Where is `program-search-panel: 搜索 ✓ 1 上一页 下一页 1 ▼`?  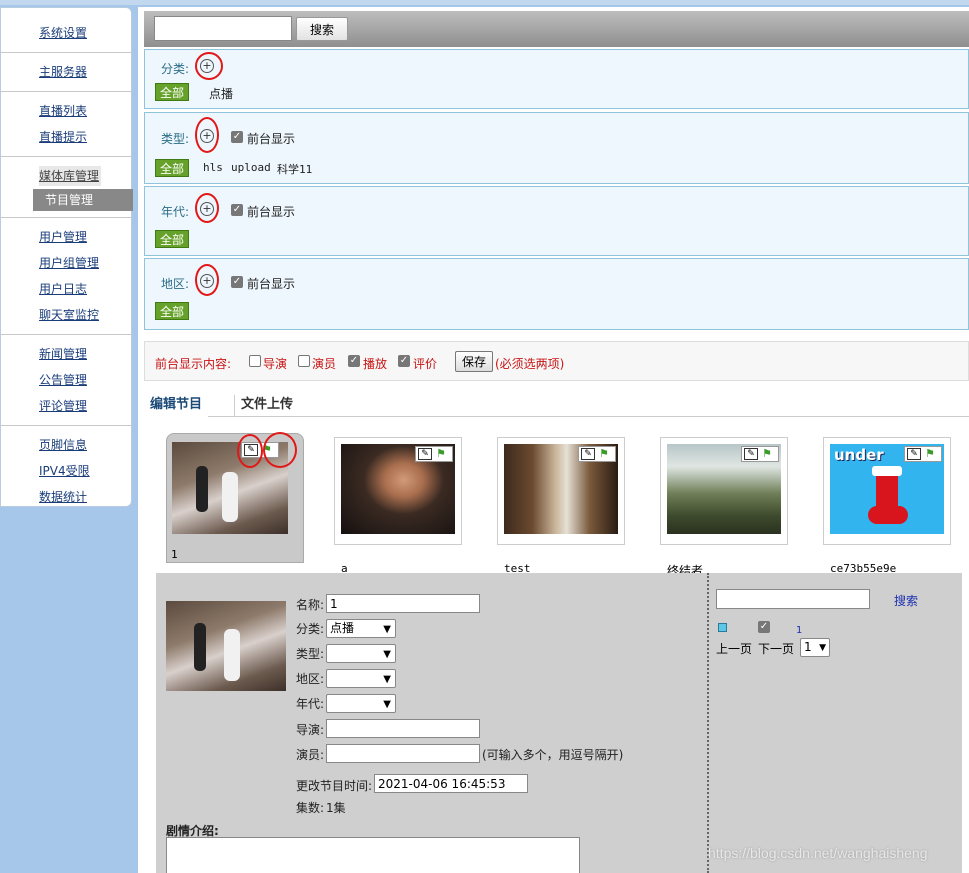
program-search-panel: 搜索 ✓ 1 上一页 下一页 1 ▼ is located at coordinates (837, 723).